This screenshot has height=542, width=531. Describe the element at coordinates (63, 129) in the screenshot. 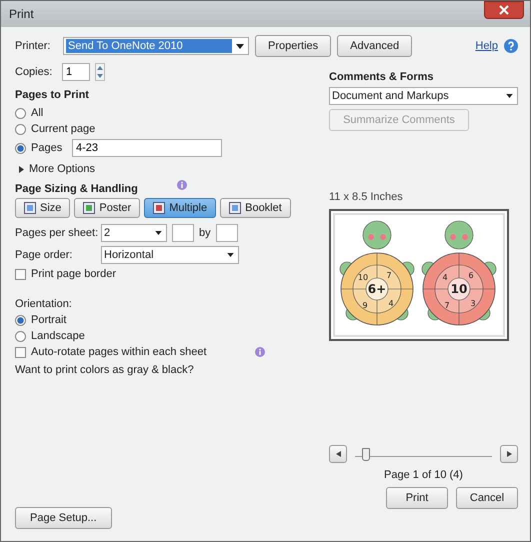

I see `option-label: Current page` at that location.